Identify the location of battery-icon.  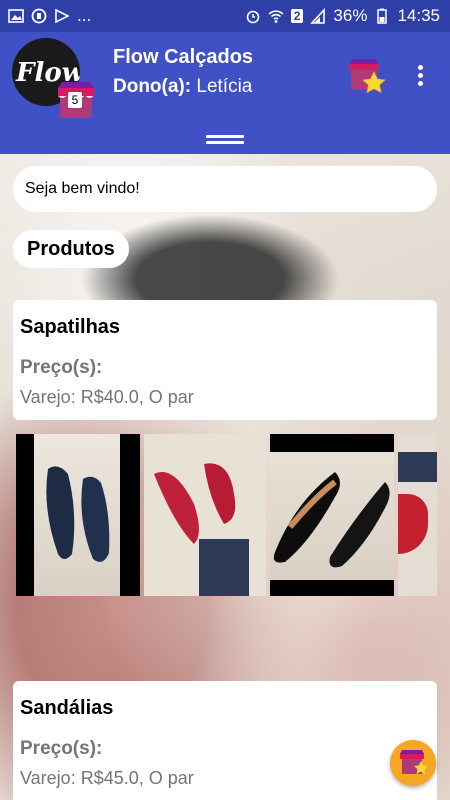
(382, 16).